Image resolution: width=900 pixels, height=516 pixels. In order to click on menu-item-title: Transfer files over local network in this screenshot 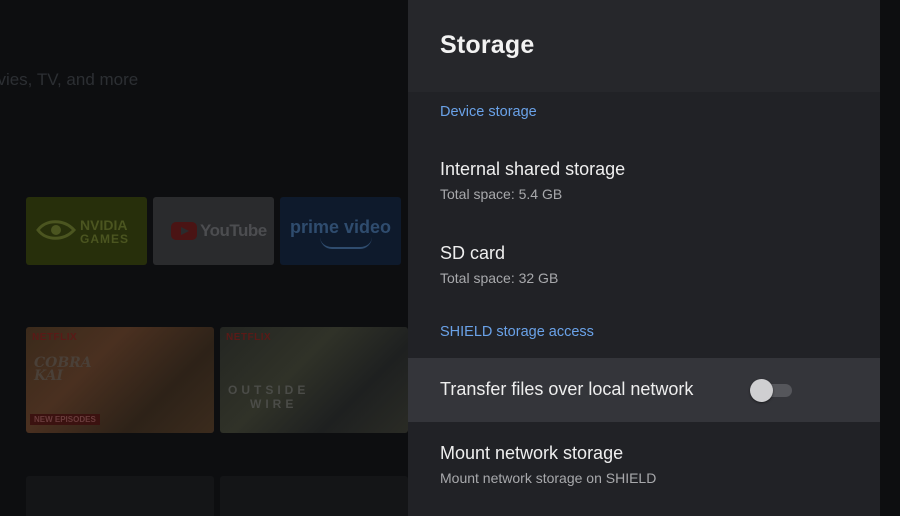, I will do `click(567, 389)`.